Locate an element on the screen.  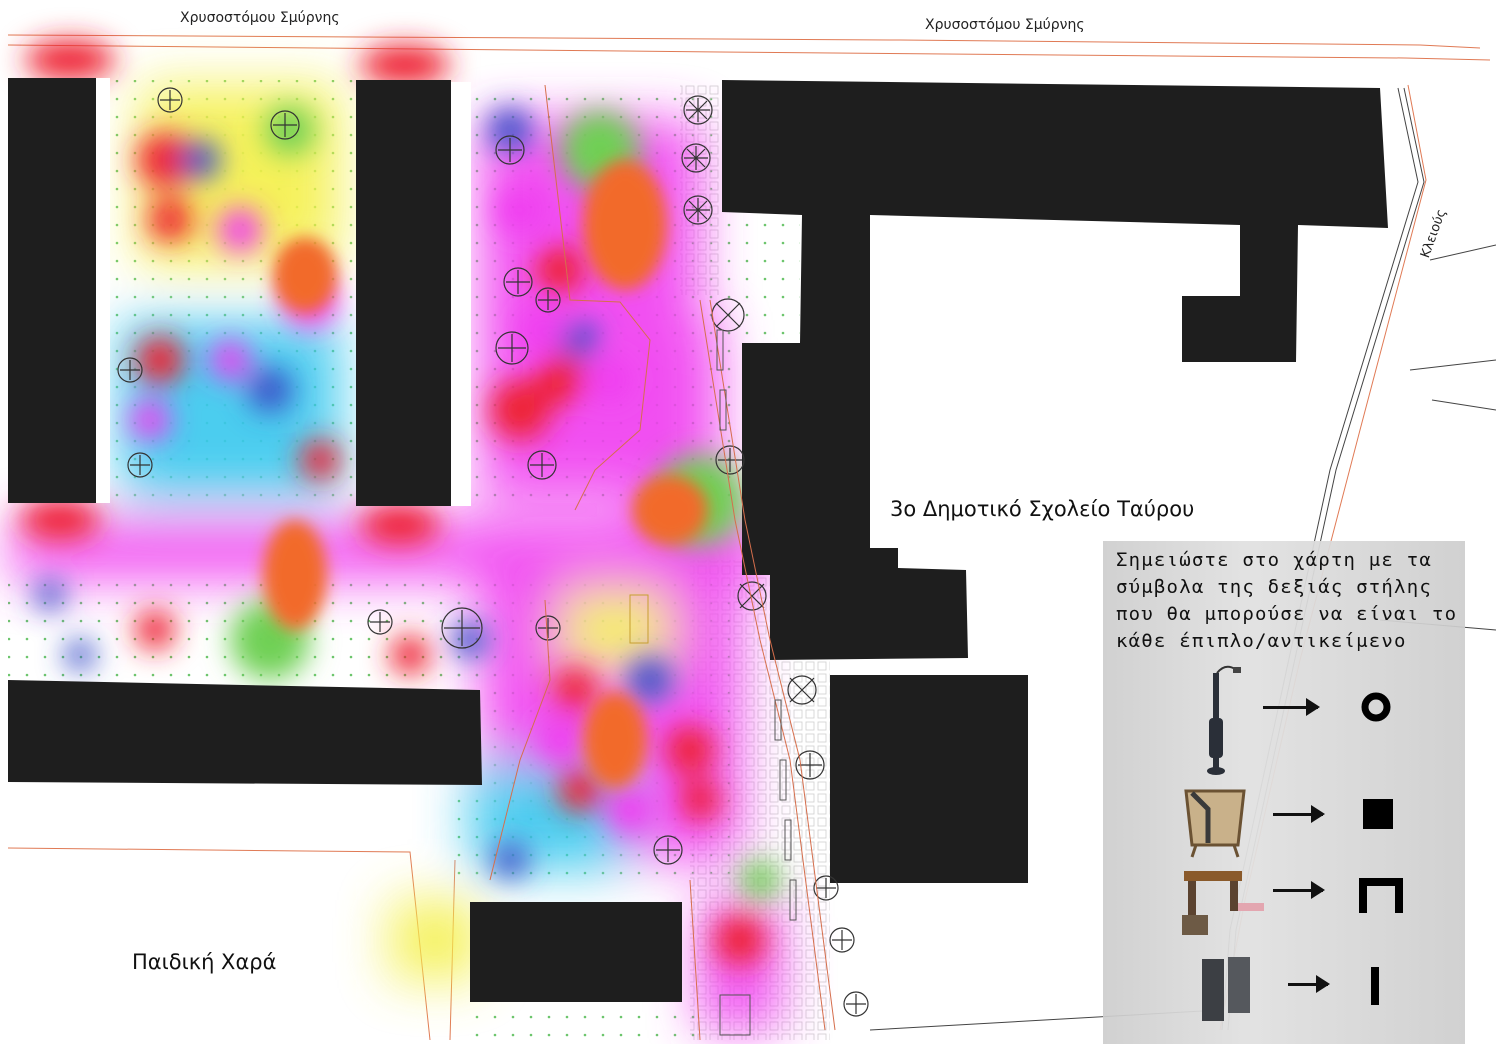
bar-symbol-icon is located at coordinates (1375, 986).